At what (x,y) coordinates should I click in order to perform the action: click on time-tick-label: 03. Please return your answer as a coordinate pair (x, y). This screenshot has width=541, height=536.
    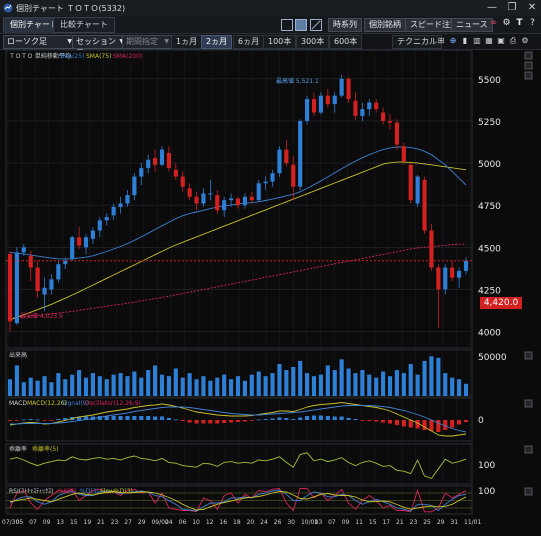
    Looking at the image, I should click on (319, 522).